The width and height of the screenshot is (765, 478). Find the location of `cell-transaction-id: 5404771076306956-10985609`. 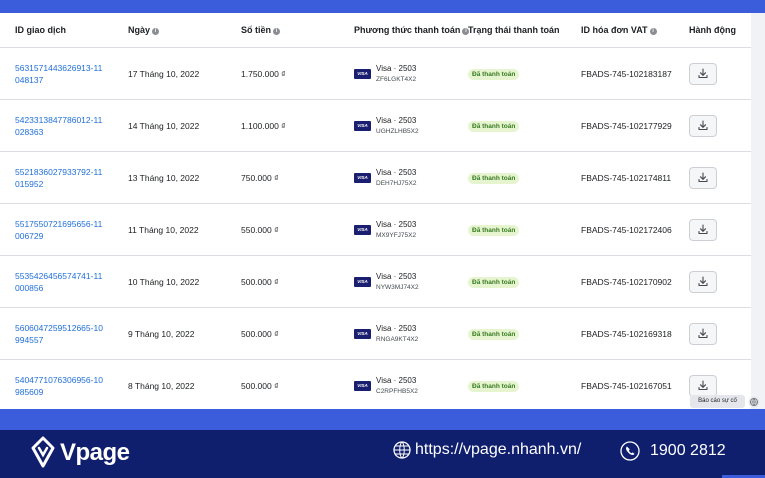

cell-transaction-id: 5404771076306956-10985609 is located at coordinates (56, 385).